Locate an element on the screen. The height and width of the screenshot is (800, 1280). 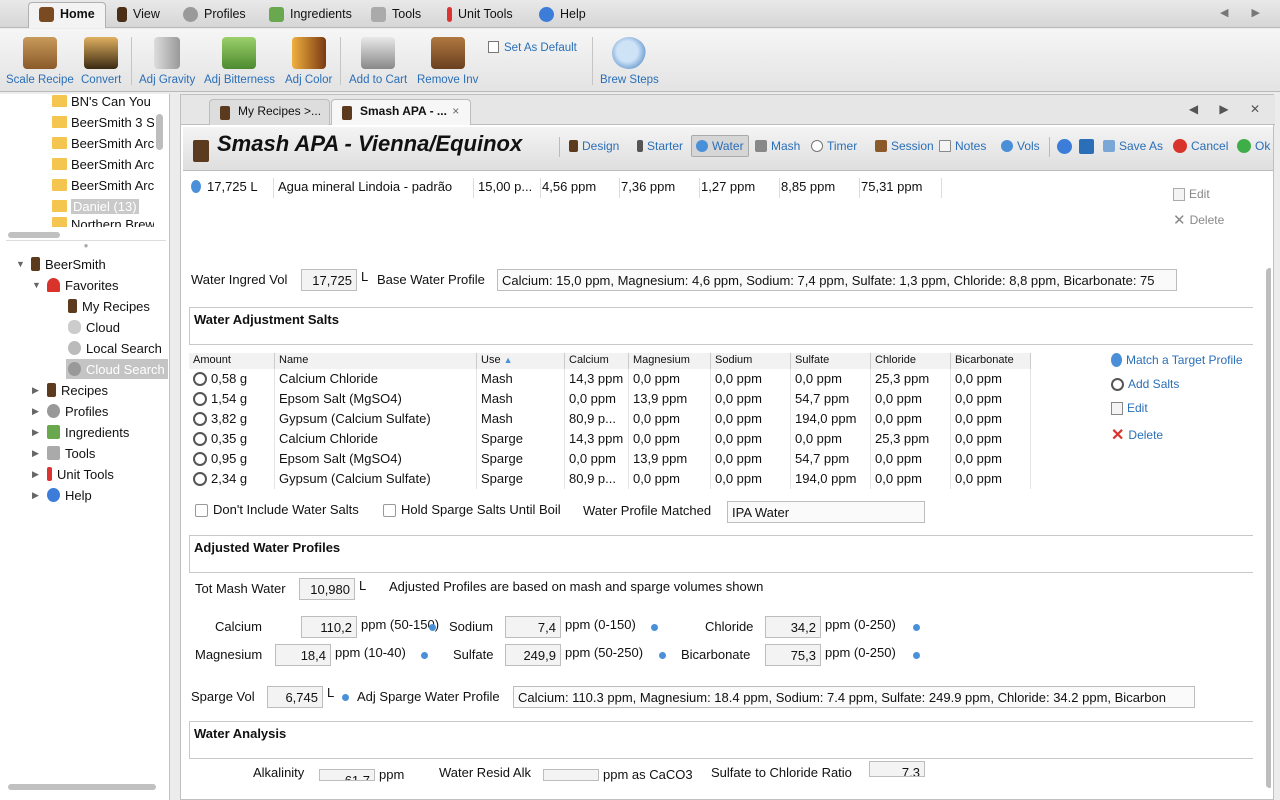
magnesium-field: 18,4 is located at coordinates (303, 655).